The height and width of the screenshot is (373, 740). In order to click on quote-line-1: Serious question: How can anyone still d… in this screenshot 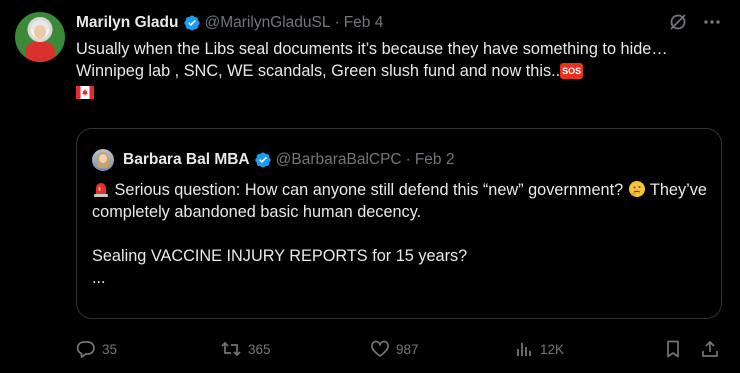, I will do `click(369, 190)`.